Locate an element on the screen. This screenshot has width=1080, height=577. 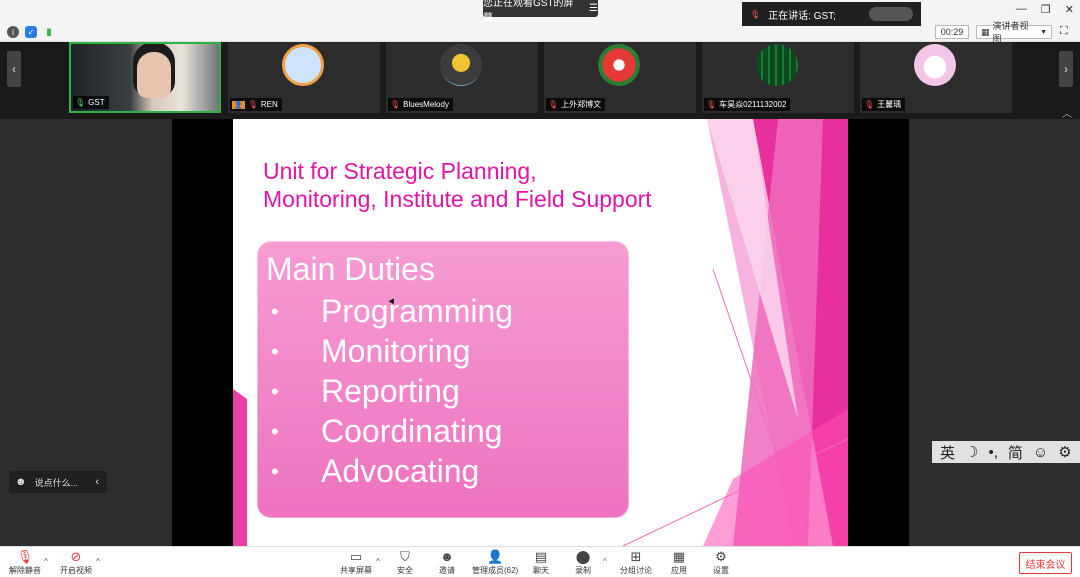
breakout-icon: ⊞ is located at coordinates (636, 556).